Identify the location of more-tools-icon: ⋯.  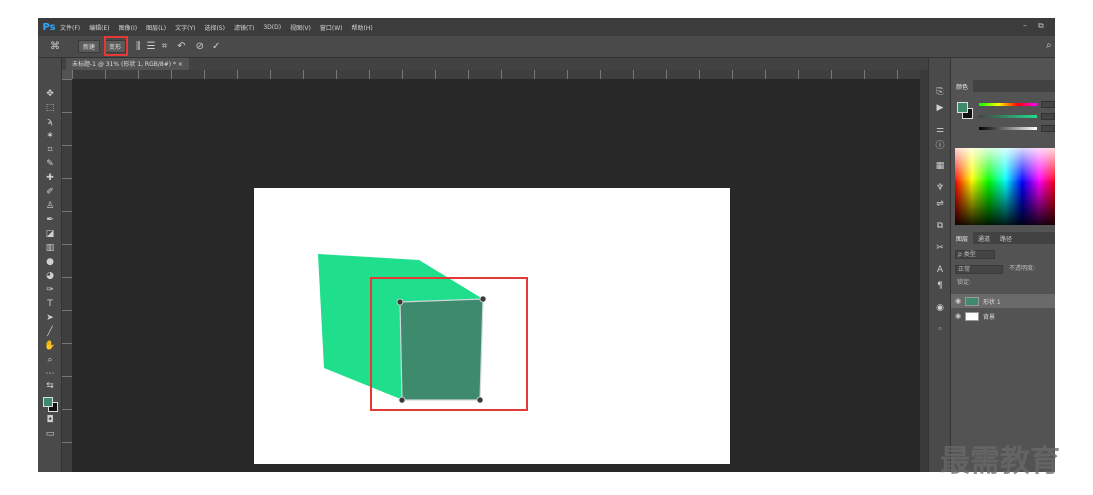
(50, 374).